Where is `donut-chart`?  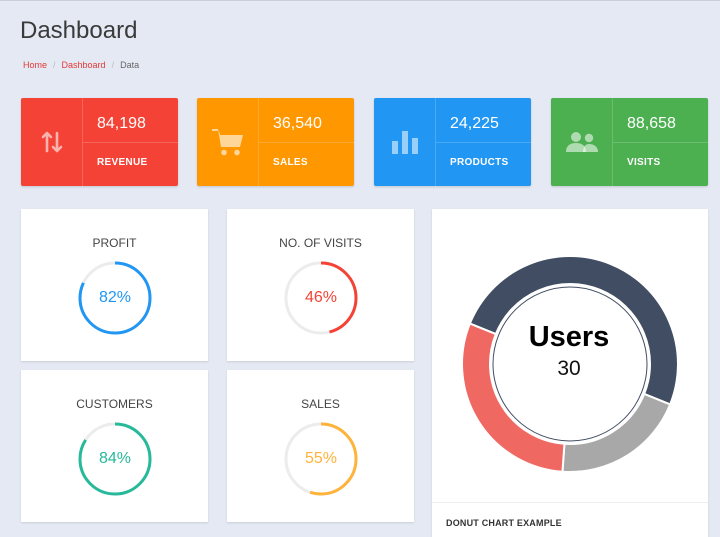 donut-chart is located at coordinates (570, 364).